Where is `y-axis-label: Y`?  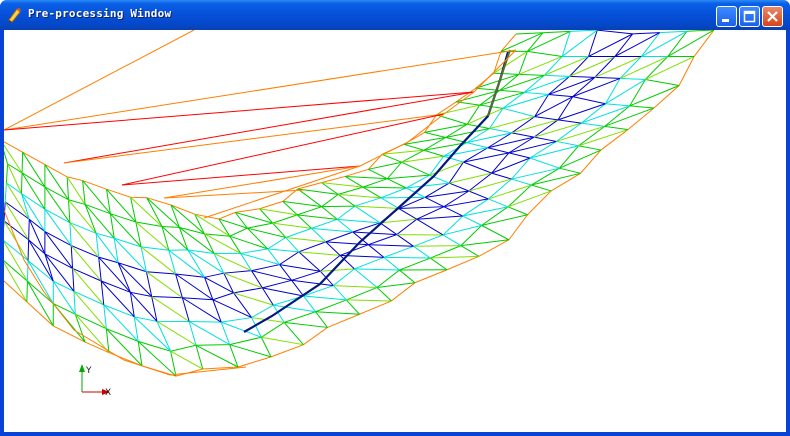
y-axis-label: Y is located at coordinates (88, 371).